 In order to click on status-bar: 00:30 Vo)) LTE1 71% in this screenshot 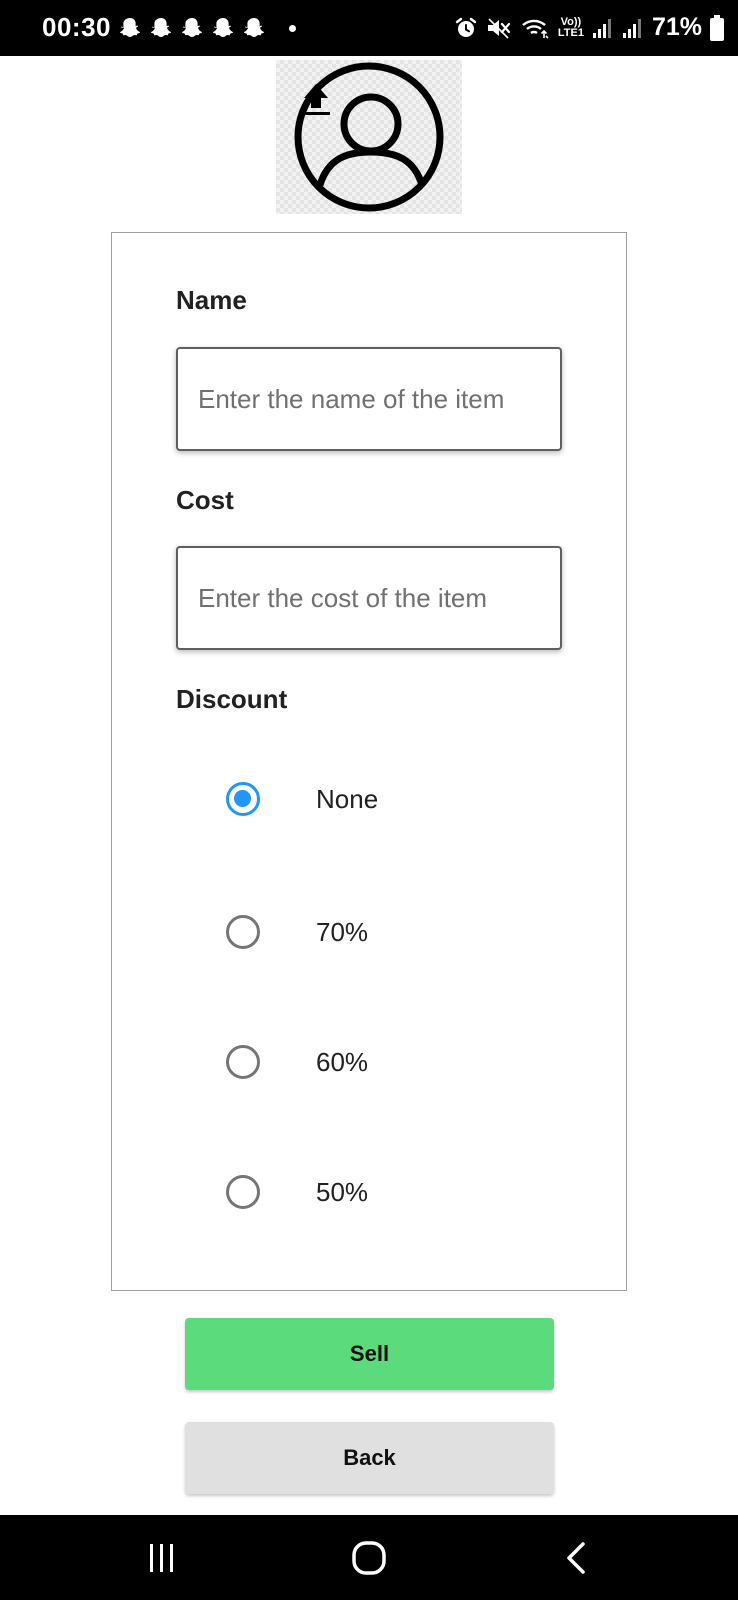, I will do `click(369, 28)`.